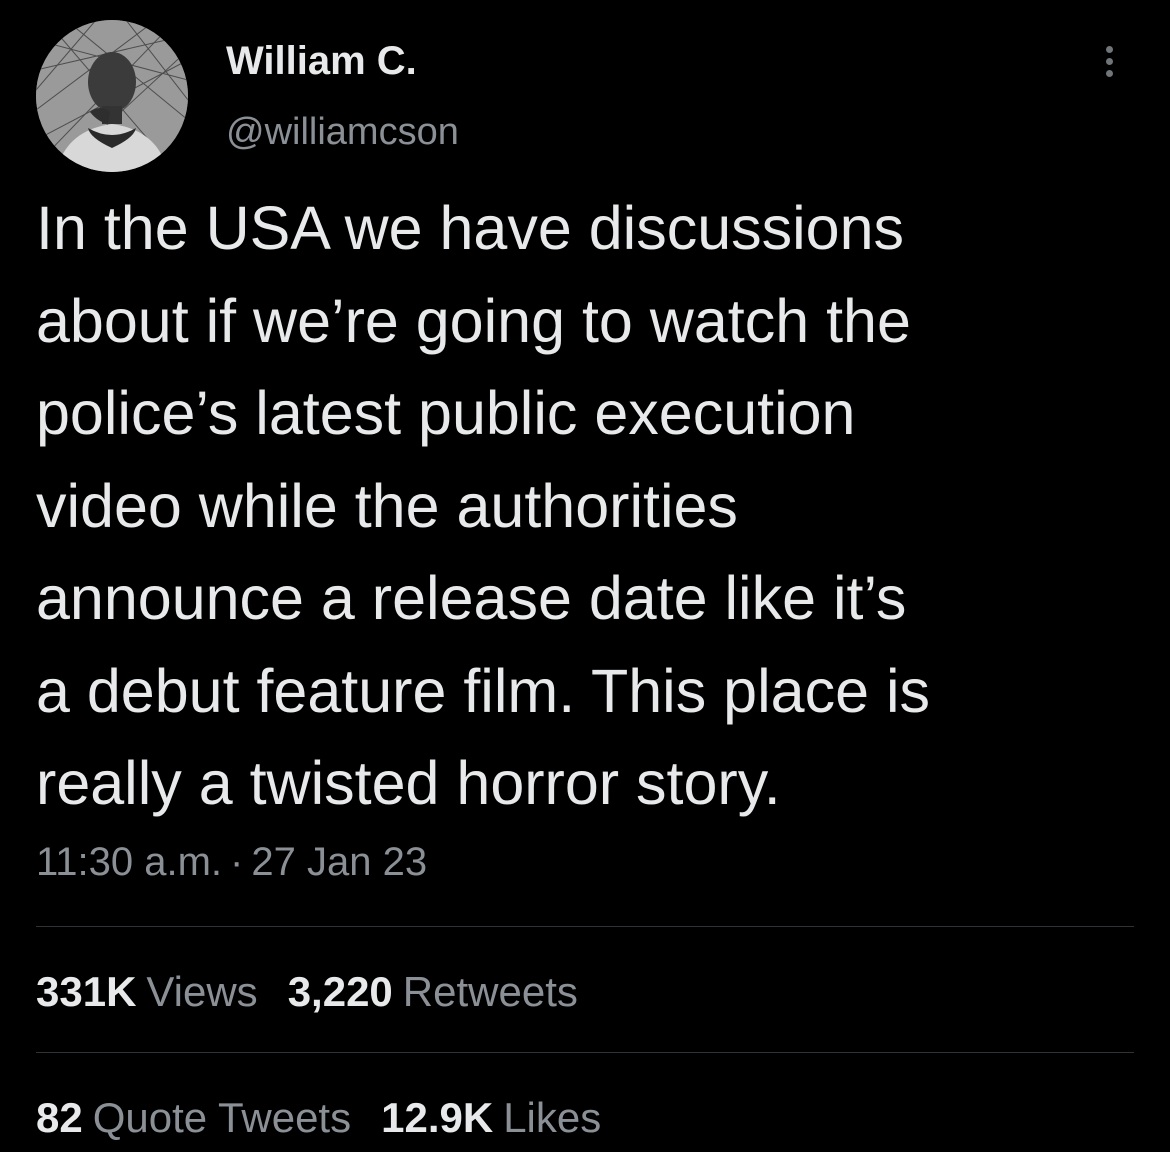 The height and width of the screenshot is (1152, 1170). What do you see at coordinates (470, 228) in the screenshot?
I see `tweet-text-line: In the USA we have discussions` at bounding box center [470, 228].